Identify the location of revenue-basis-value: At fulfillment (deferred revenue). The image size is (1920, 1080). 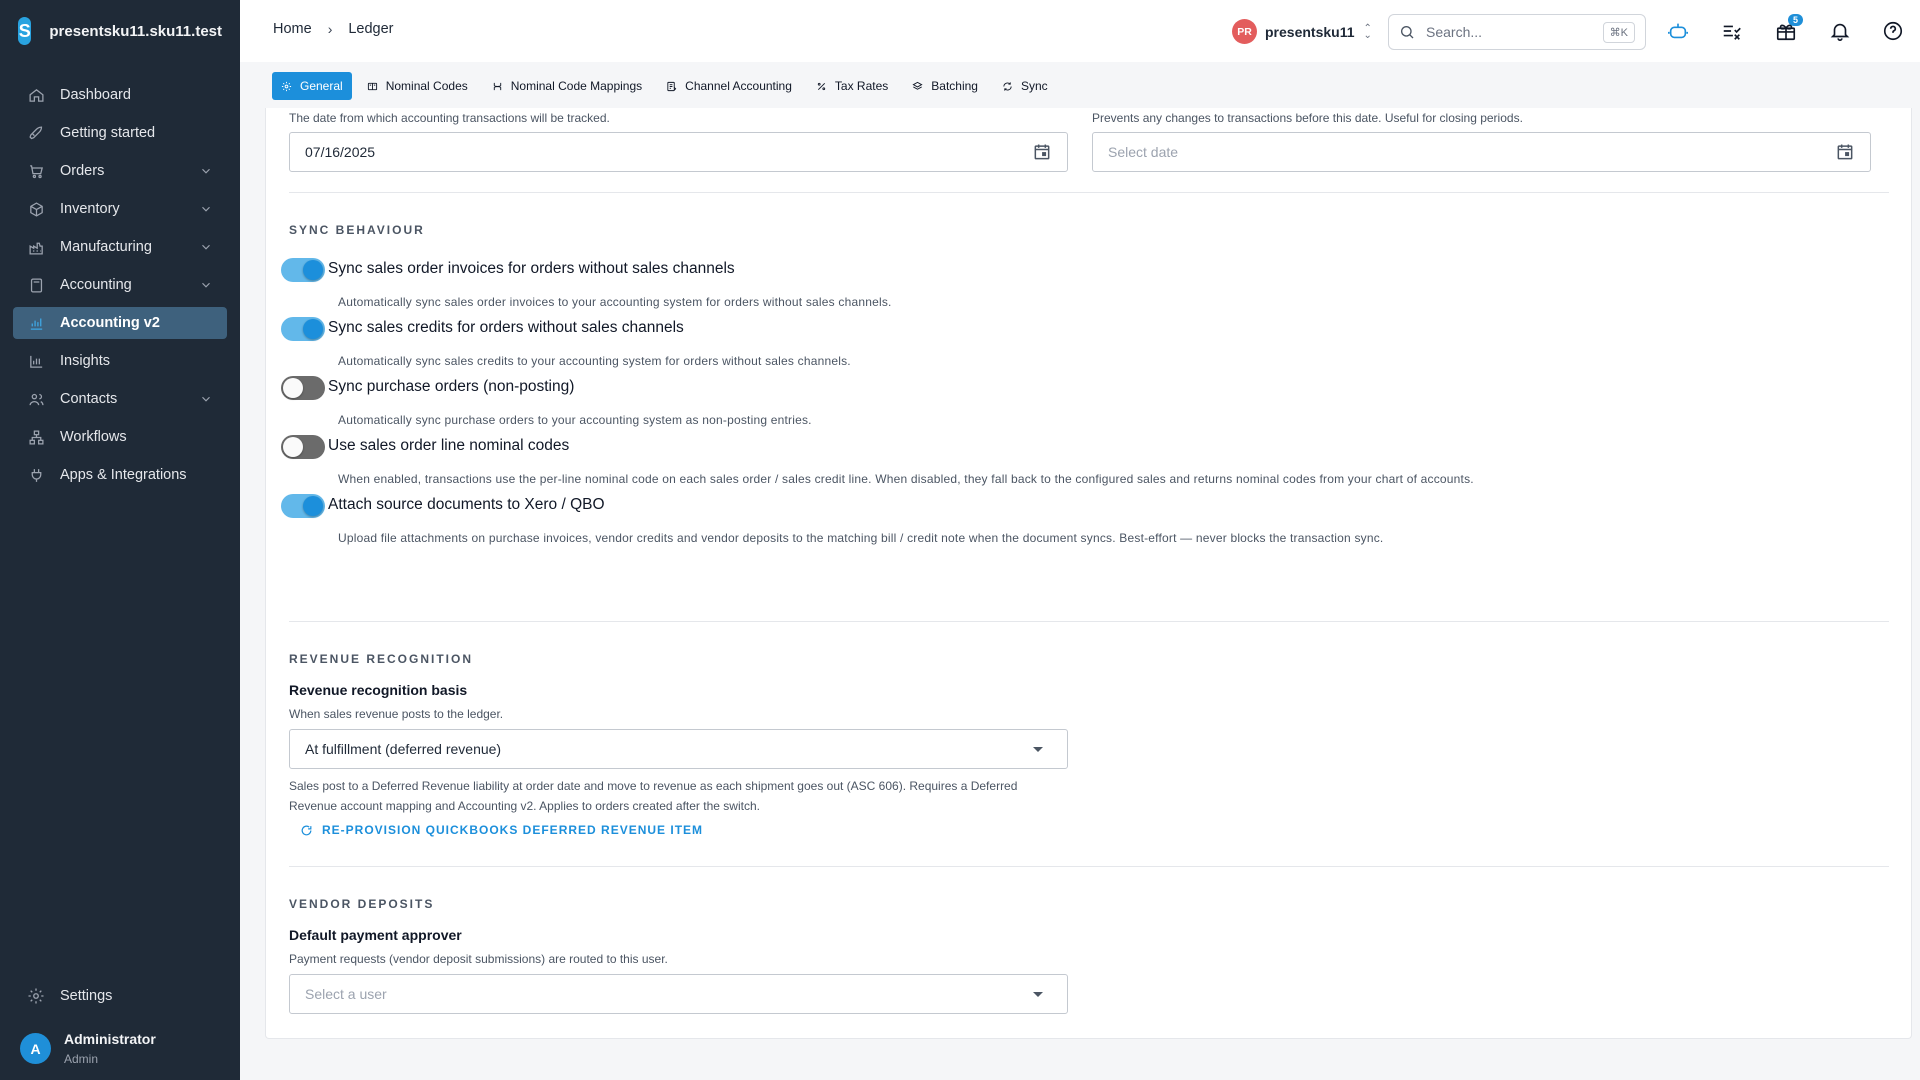
(403, 749).